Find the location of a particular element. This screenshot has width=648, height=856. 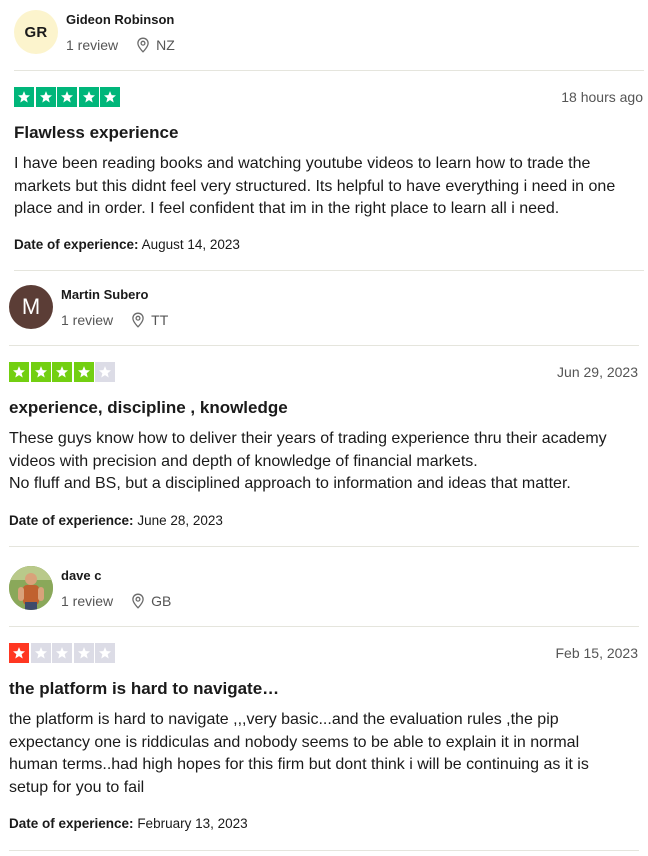

location-pin-icon is located at coordinates (138, 601).